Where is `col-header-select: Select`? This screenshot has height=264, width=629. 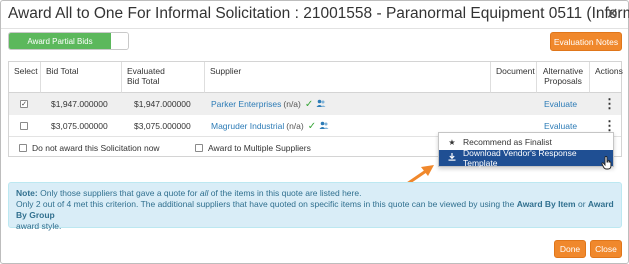
col-header-select: Select is located at coordinates (25, 77).